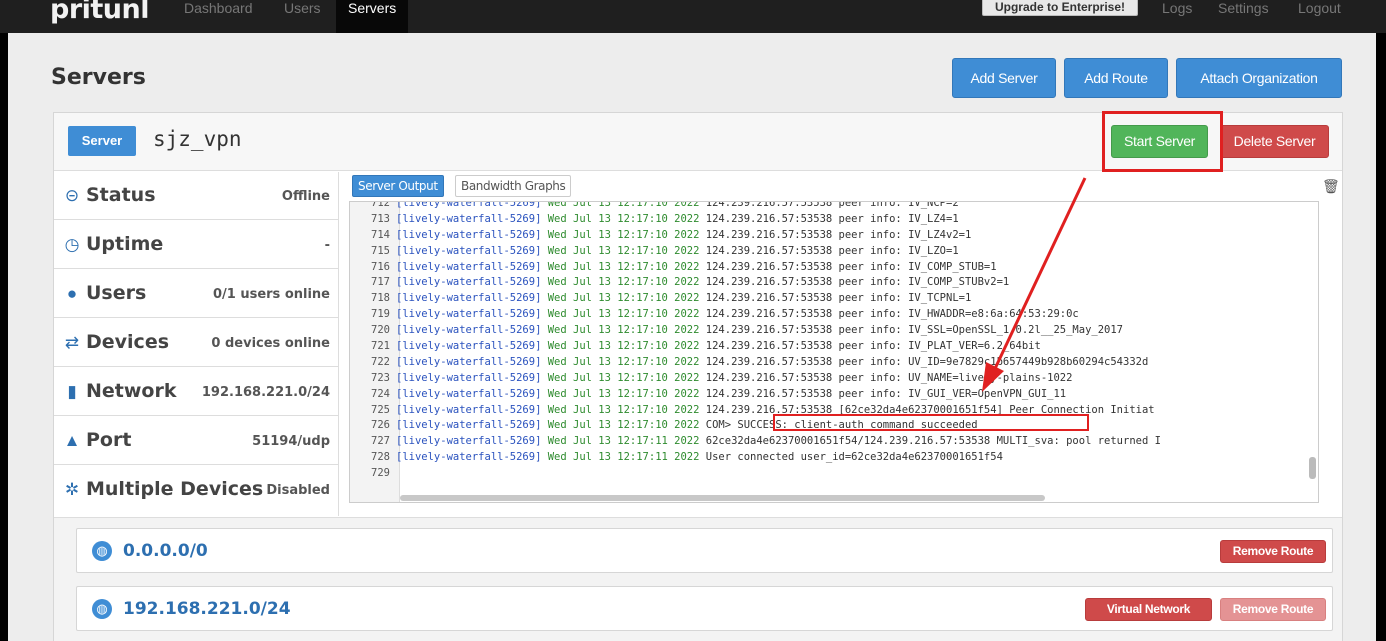 This screenshot has height=641, width=1386. Describe the element at coordinates (72, 440) in the screenshot. I see `port-icon: ▲` at that location.